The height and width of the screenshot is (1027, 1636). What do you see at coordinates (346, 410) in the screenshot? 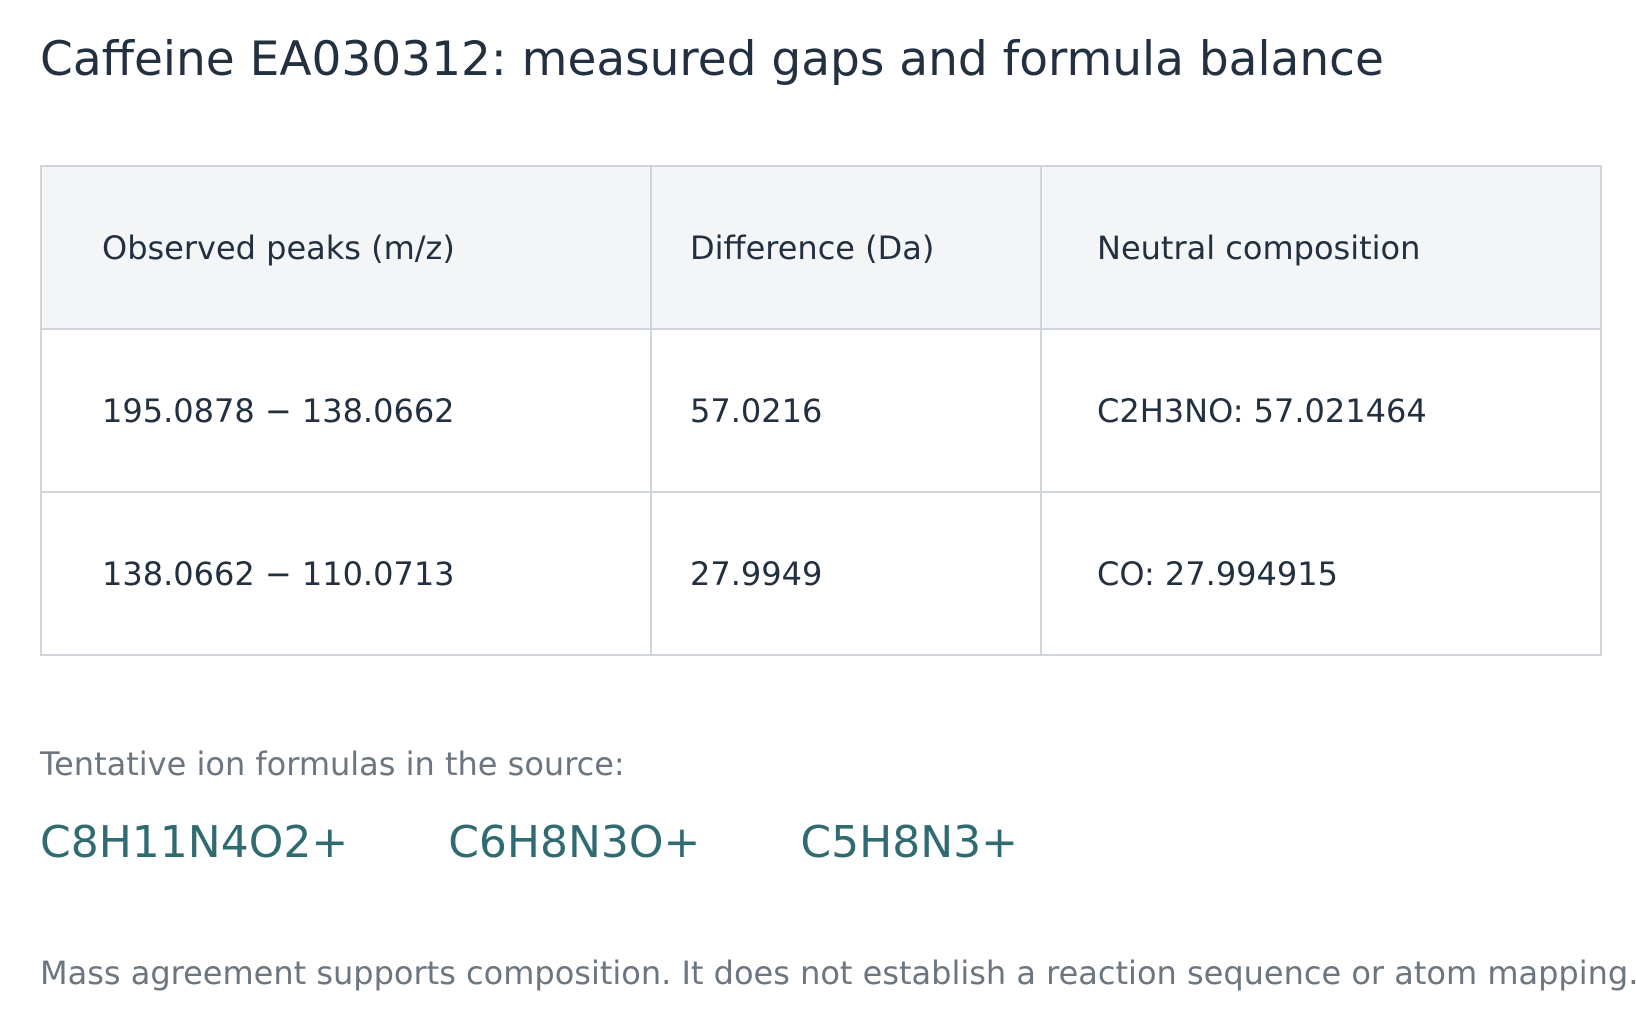
I see `cell-observed-peaks: 195.0878 − 138.0662` at bounding box center [346, 410].